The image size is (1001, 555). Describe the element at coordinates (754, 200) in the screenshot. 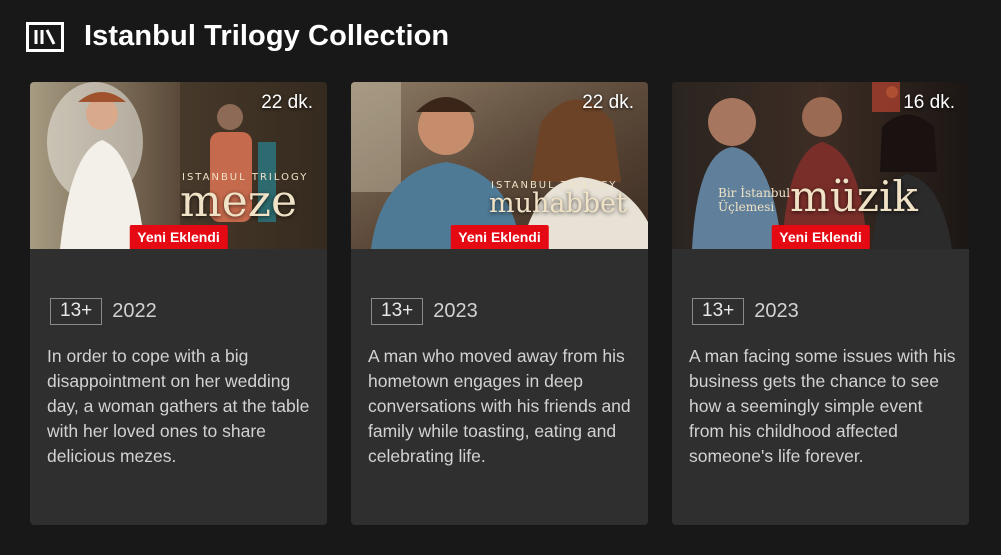

I see `show-logo-subtitle: Bir İstanbul Üçlemesi` at that location.